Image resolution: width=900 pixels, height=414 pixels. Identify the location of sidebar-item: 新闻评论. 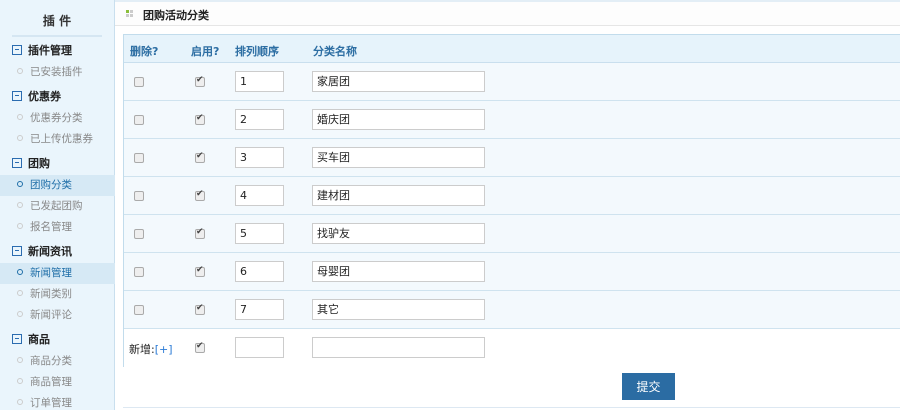
(57, 315).